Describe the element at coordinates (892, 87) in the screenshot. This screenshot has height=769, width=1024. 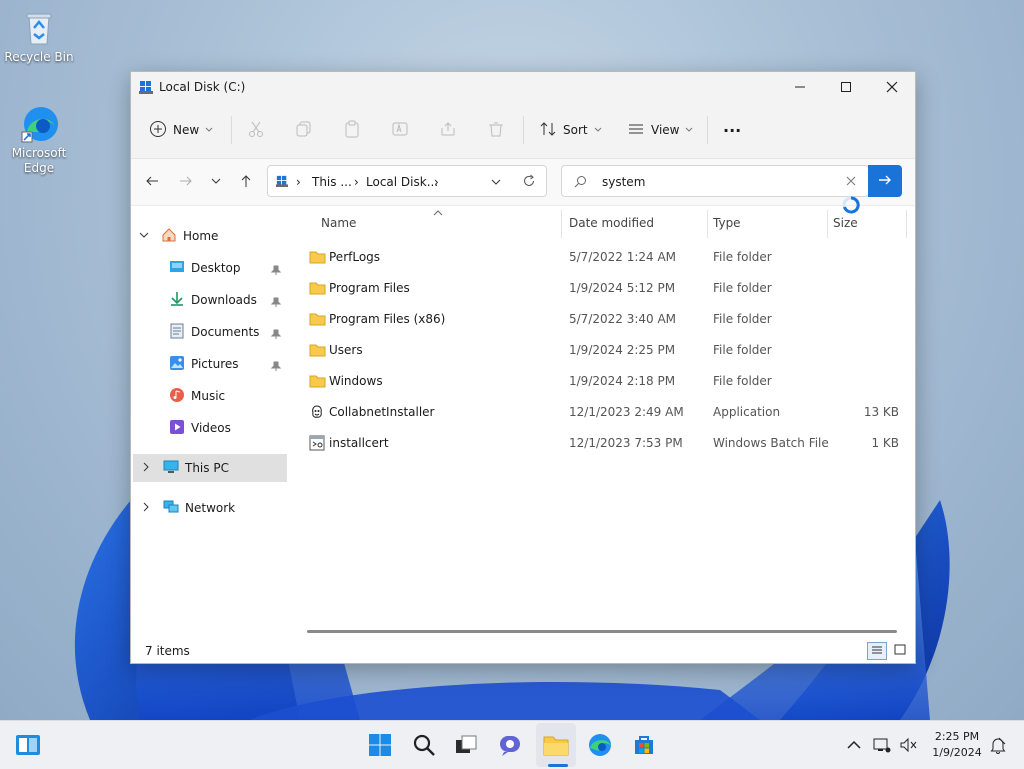
I see `close-button` at that location.